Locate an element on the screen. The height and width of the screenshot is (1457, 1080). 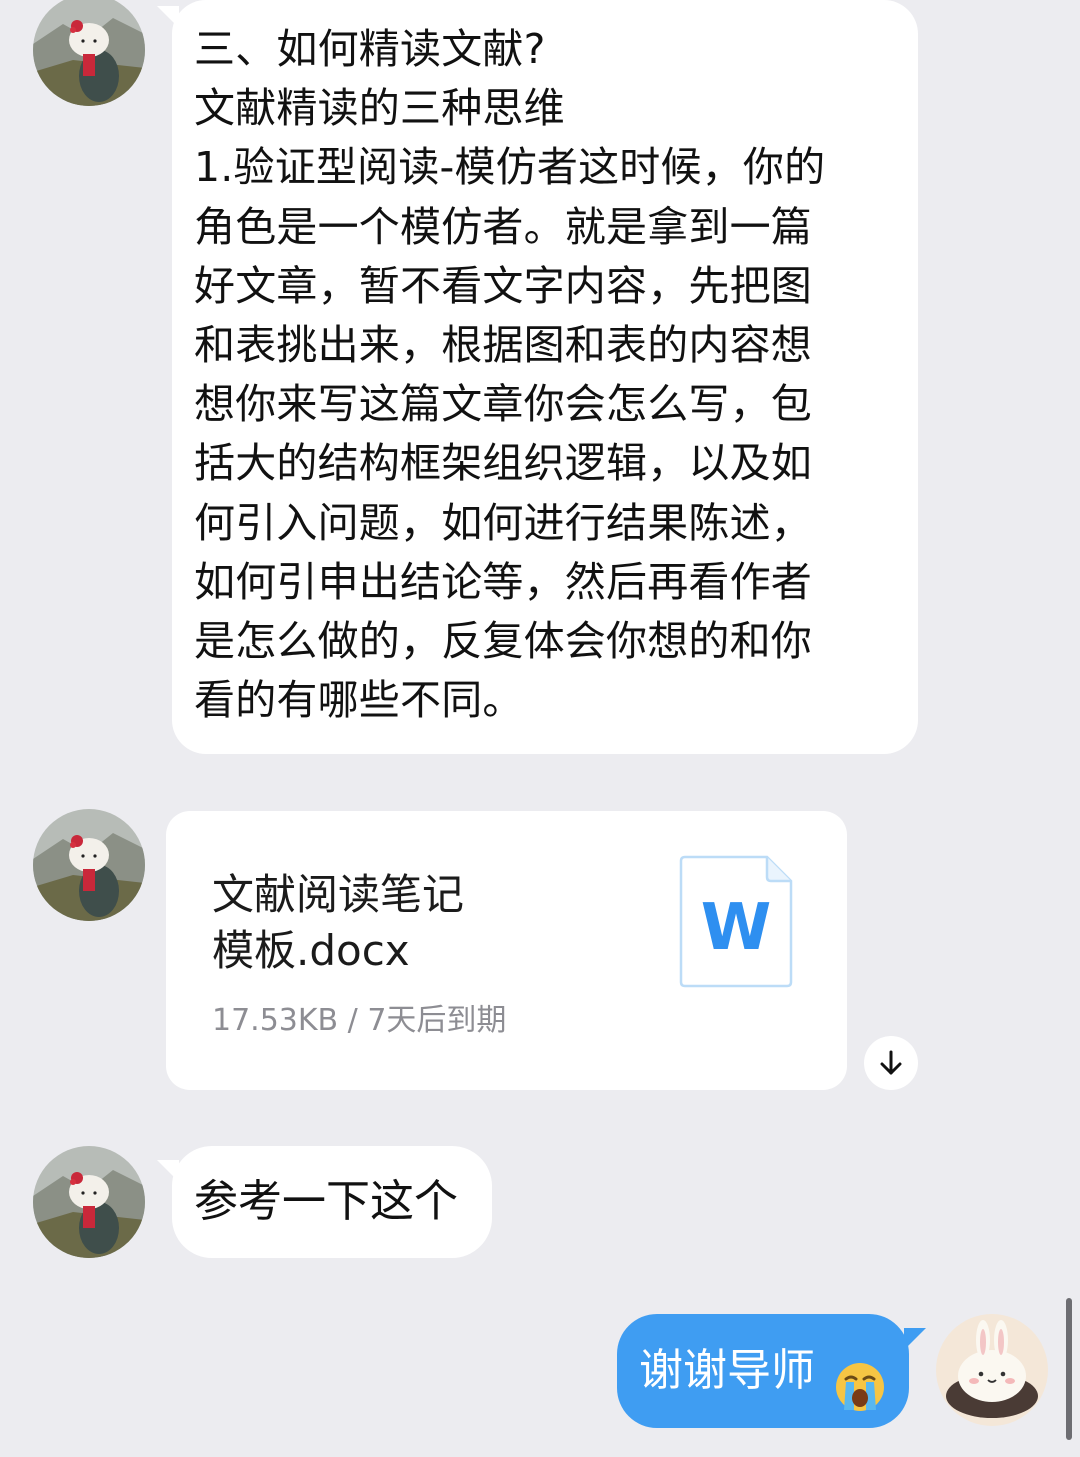
download-arrow-icon is located at coordinates (891, 1062).